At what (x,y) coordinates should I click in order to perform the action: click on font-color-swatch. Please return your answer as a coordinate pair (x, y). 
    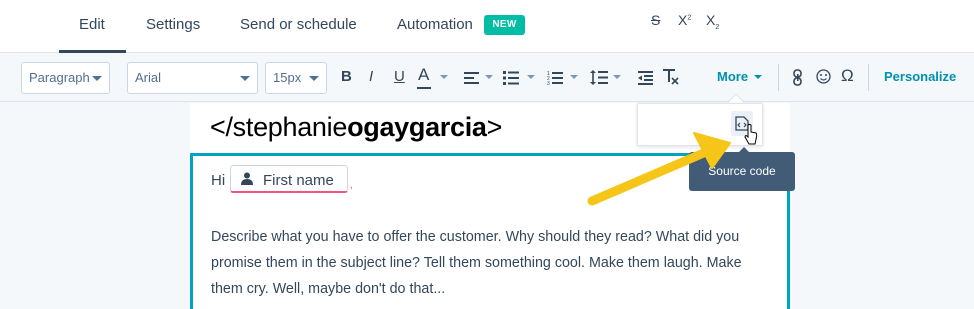
    Looking at the image, I should click on (424, 88).